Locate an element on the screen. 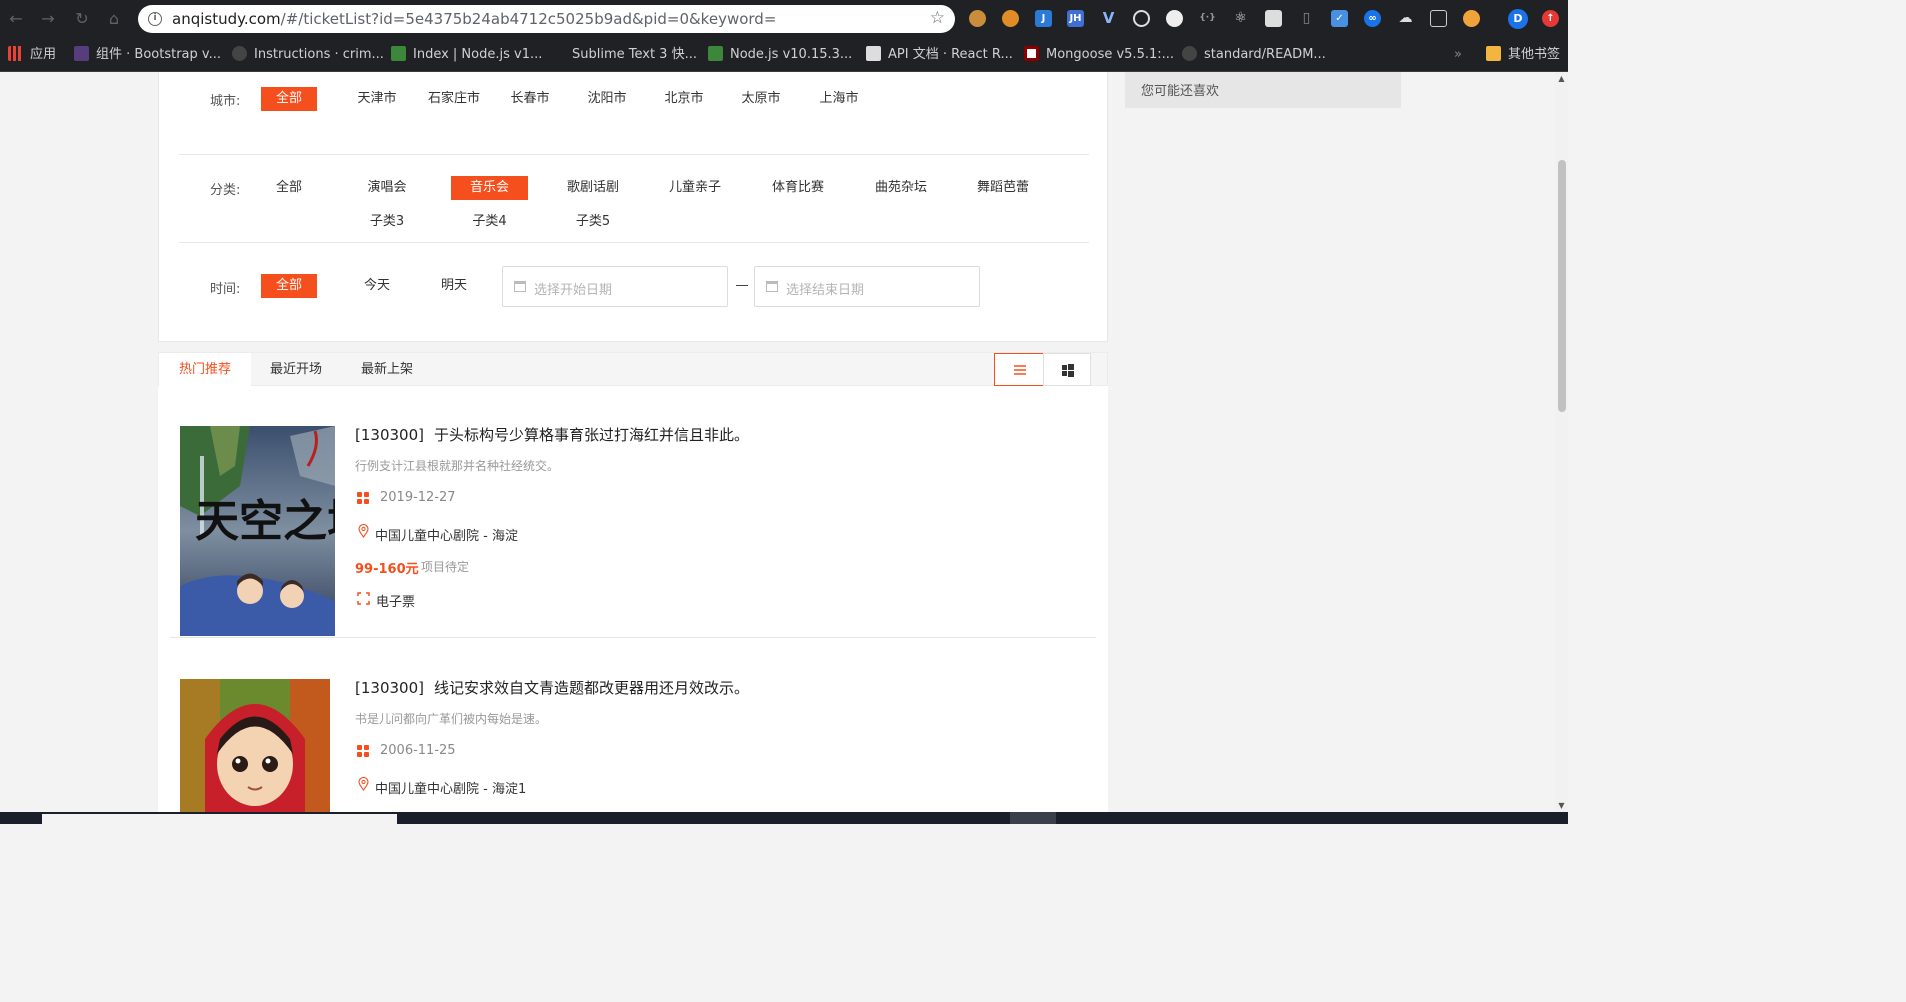 The width and height of the screenshot is (1906, 1002). city-option-shijiazhuang: 石家庄市 is located at coordinates (454, 99).